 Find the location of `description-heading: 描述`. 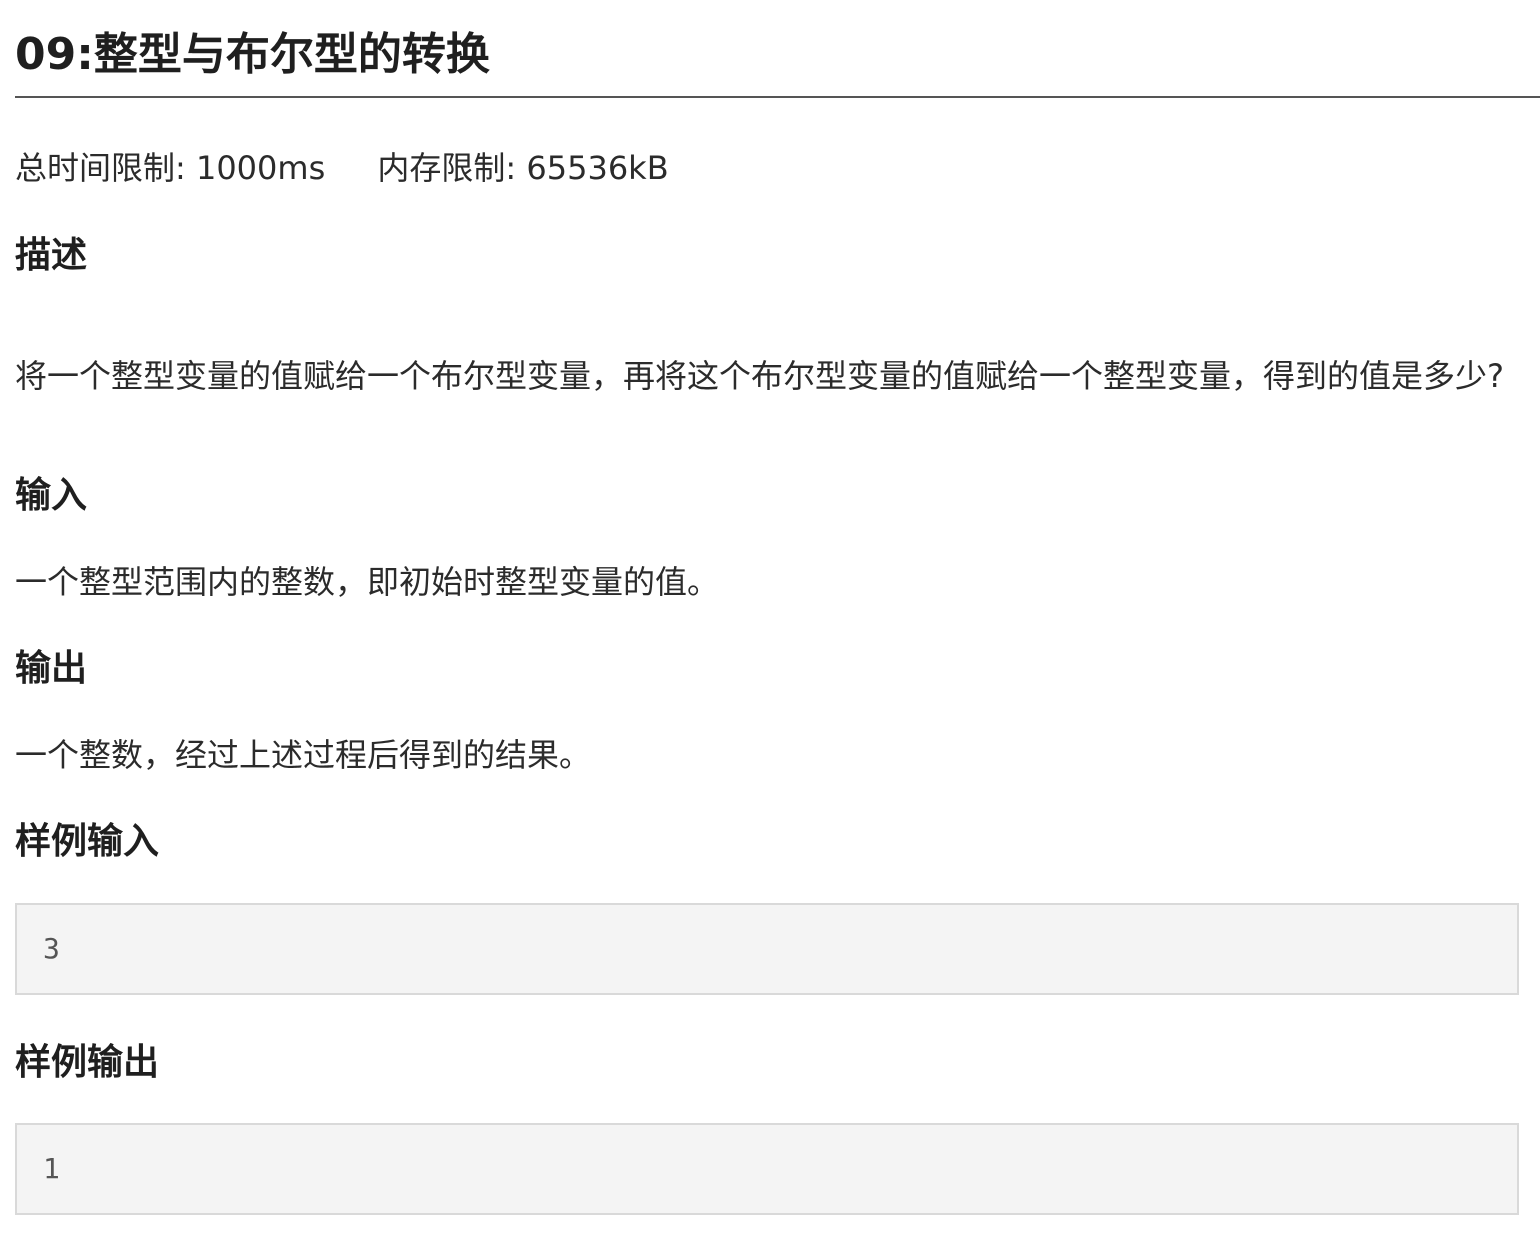

description-heading: 描述 is located at coordinates (51, 255).